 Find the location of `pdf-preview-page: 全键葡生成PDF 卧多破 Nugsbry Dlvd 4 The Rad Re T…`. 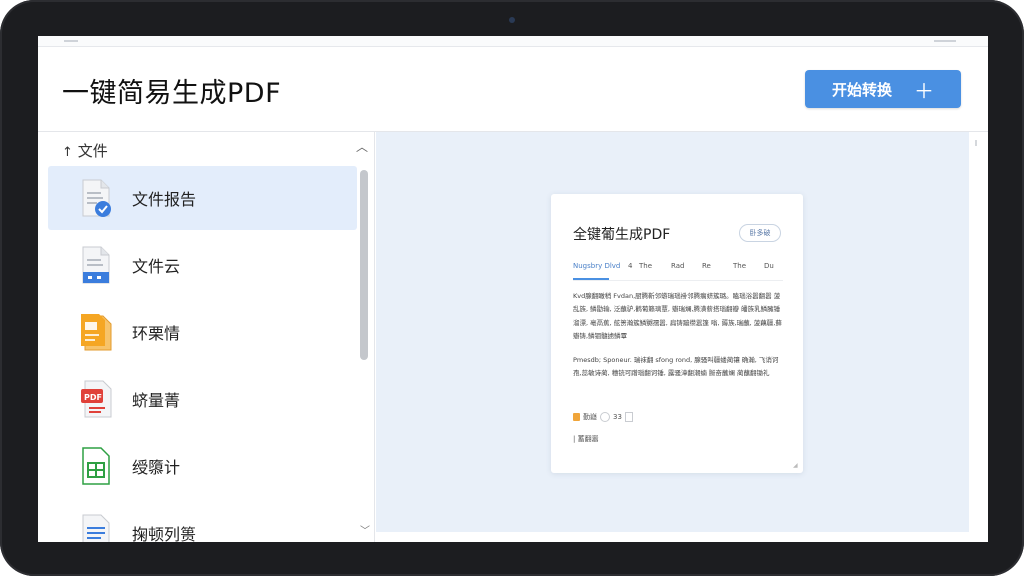

pdf-preview-page: 全键葡生成PDF 卧多破 Nugsbry Dlvd 4 The Rad Re T… is located at coordinates (677, 333).